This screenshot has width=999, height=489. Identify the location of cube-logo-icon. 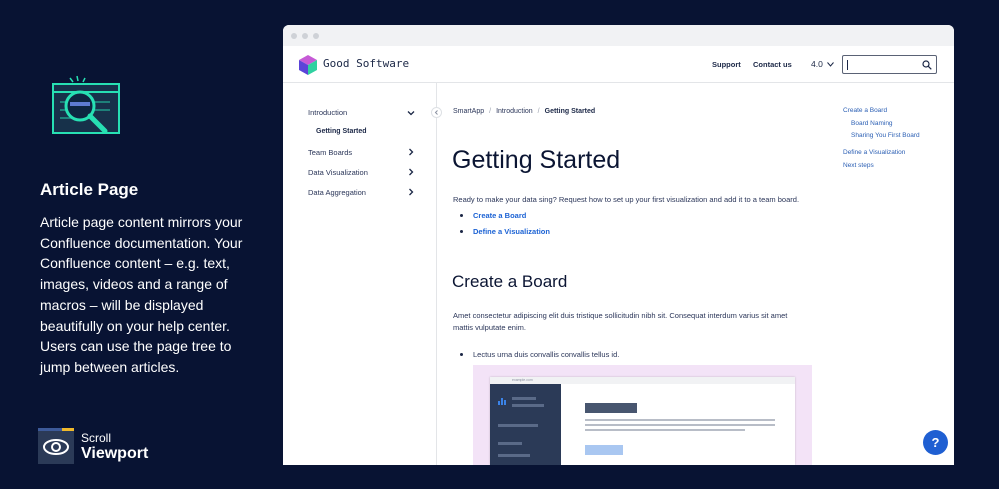
(308, 65).